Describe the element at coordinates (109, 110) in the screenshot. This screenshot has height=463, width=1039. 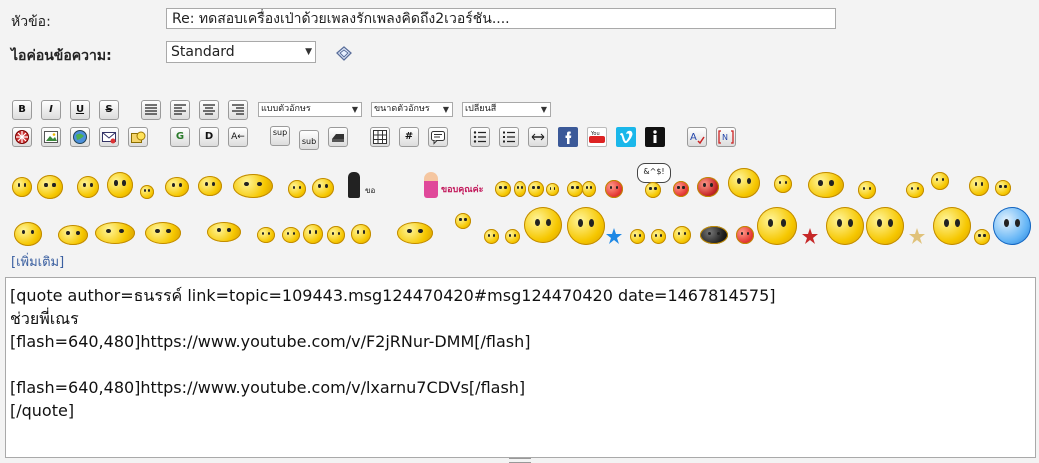
I see `strikethrough-button: S` at that location.